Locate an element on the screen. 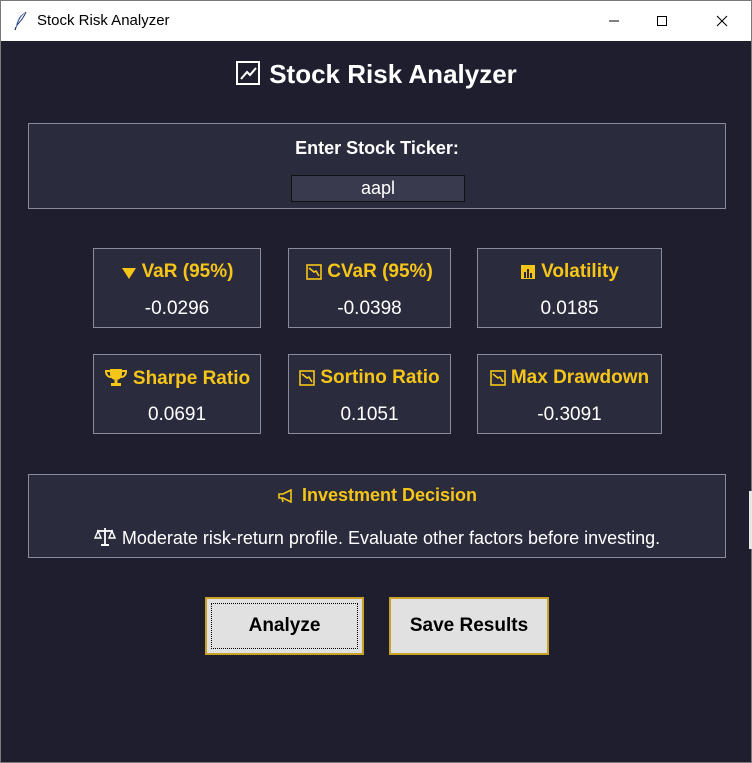 Image resolution: width=752 pixels, height=763 pixels. metric-card-max-drawdown: Max Drawdown -0.3091 is located at coordinates (569, 394).